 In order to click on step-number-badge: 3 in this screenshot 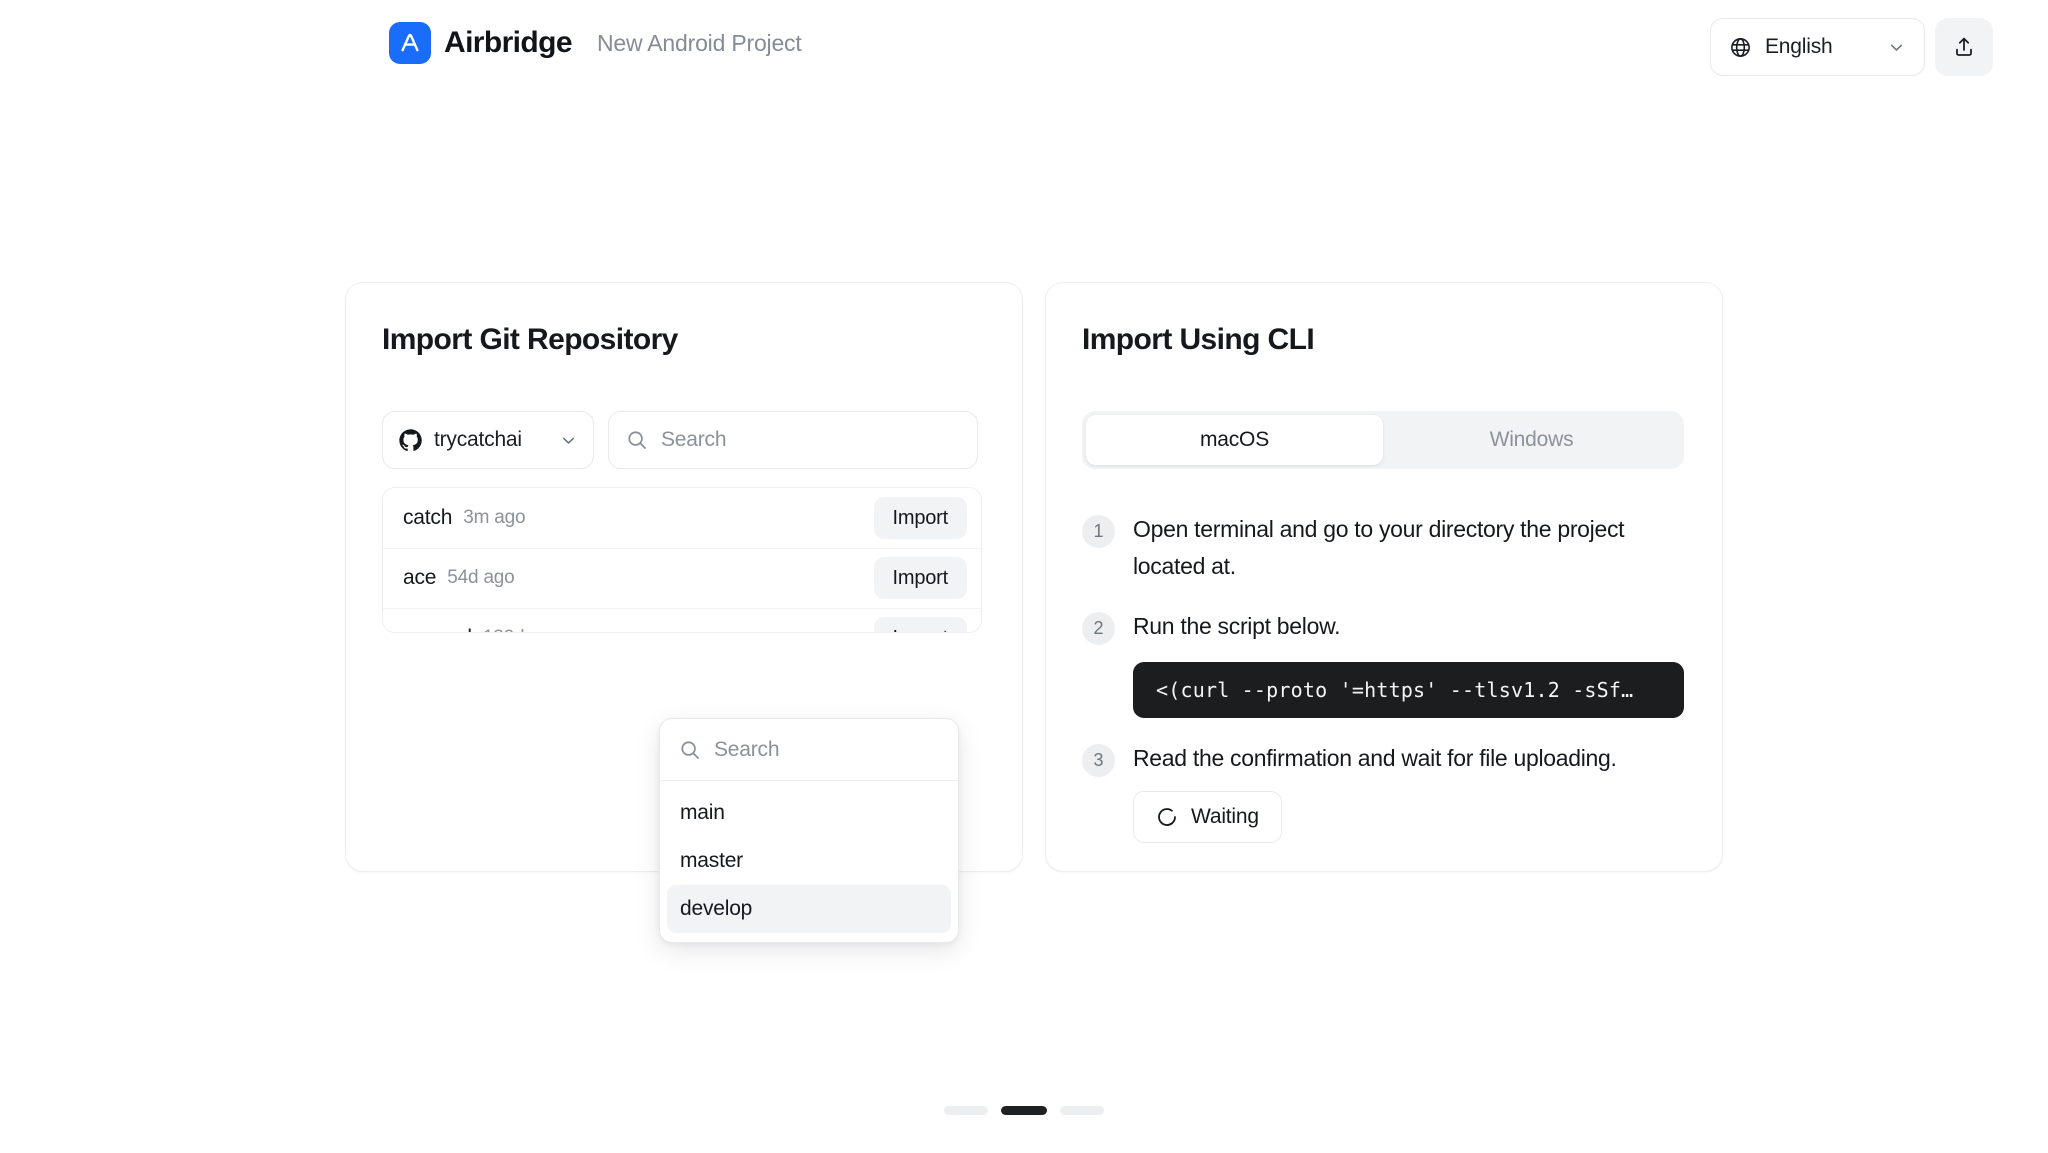, I will do `click(1098, 760)`.